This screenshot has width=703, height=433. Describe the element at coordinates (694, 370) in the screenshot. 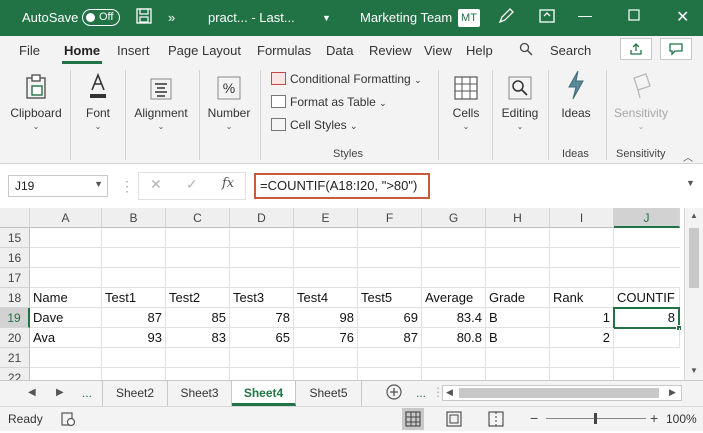

I see `scroll-down-icon: ▼` at that location.